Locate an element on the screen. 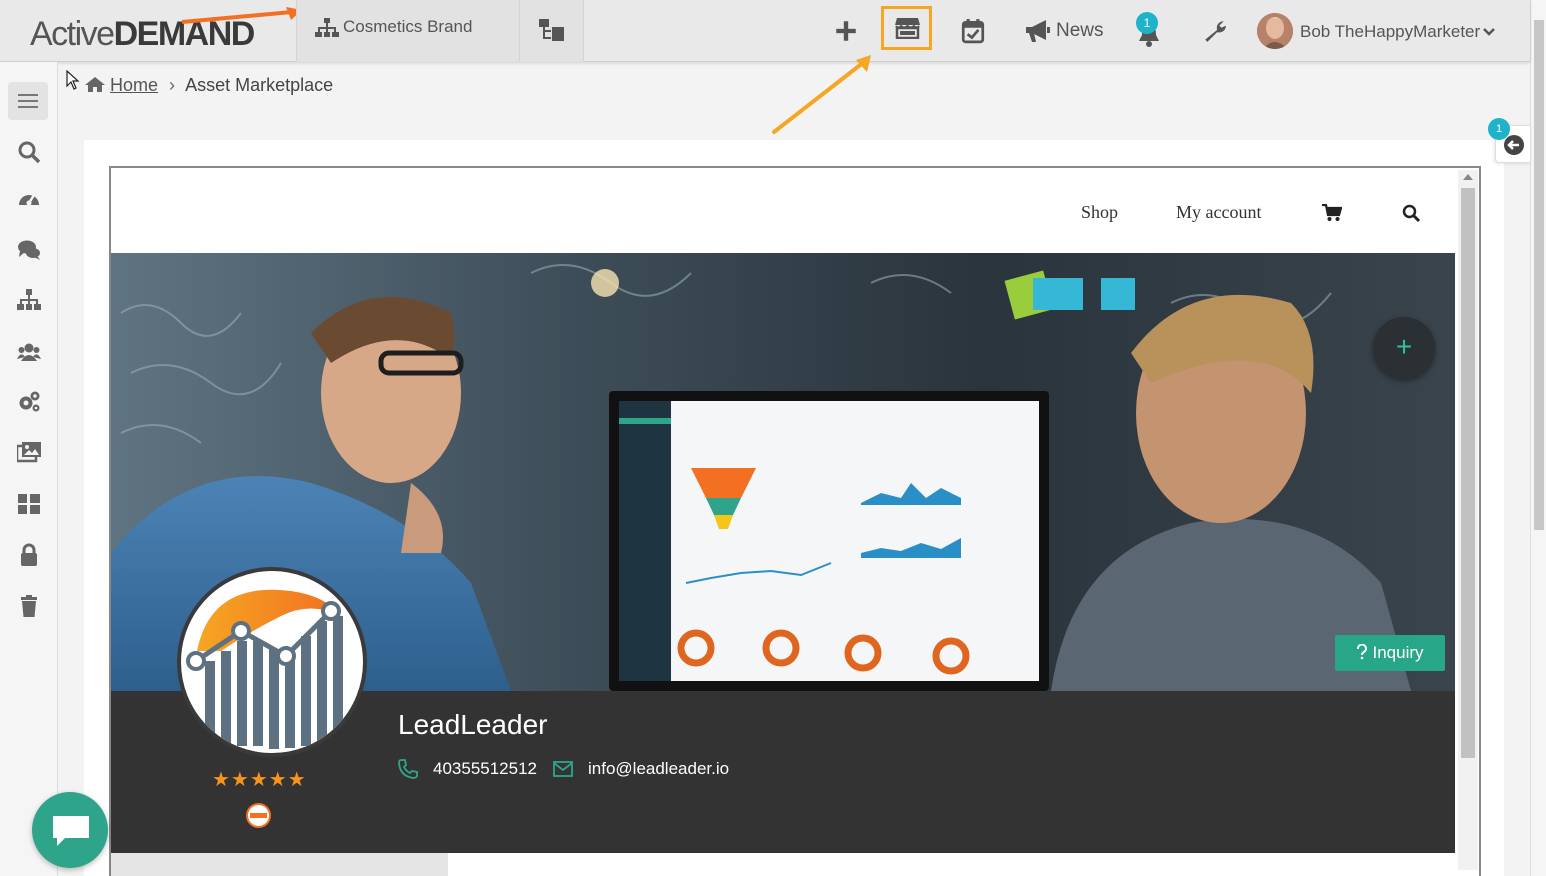 This screenshot has height=876, width=1546. brand-selector: Cosmetics Brand is located at coordinates (408, 31).